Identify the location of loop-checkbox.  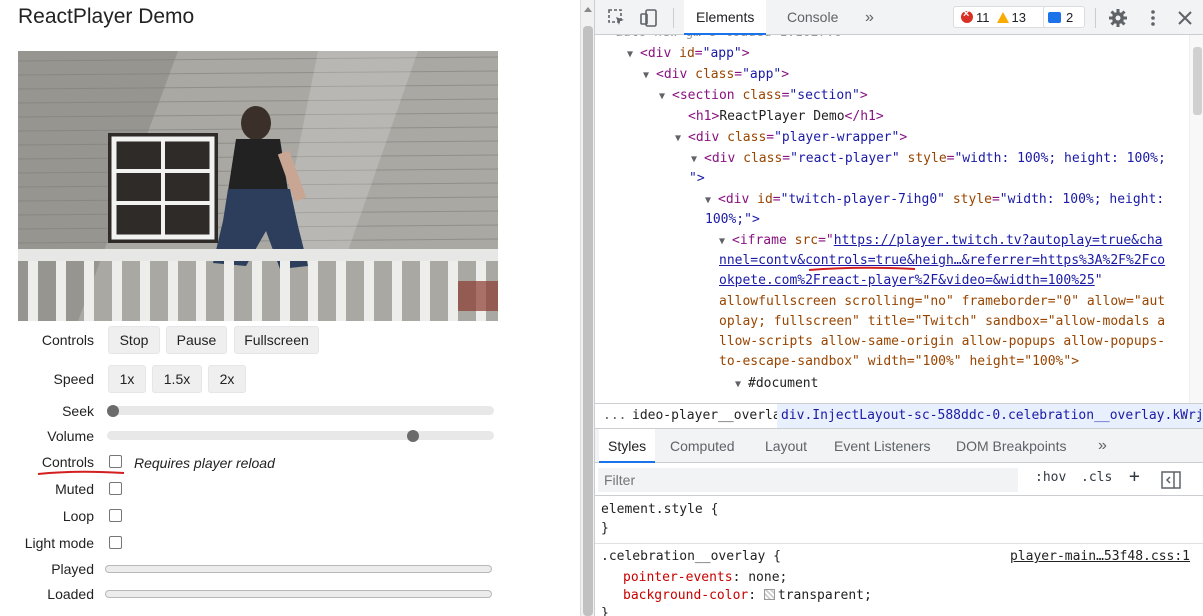
(115, 515).